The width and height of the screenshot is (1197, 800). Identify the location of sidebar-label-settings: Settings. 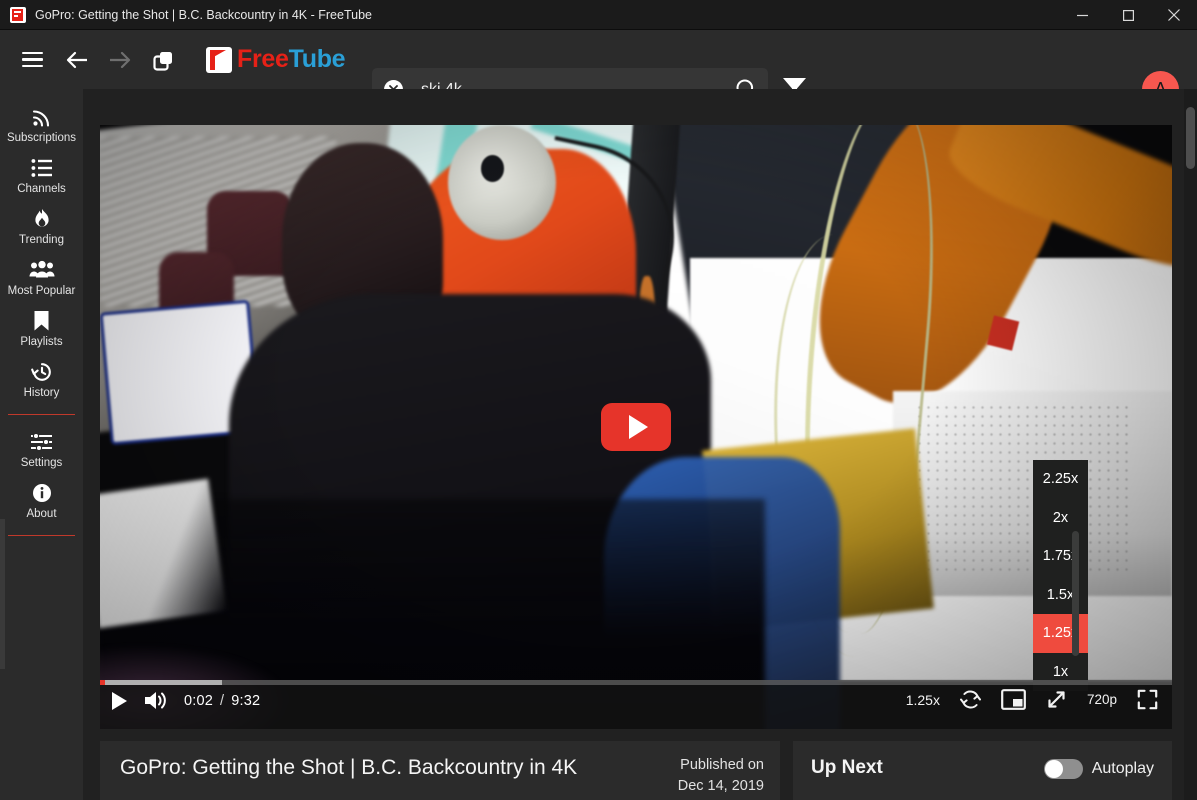
(41, 463).